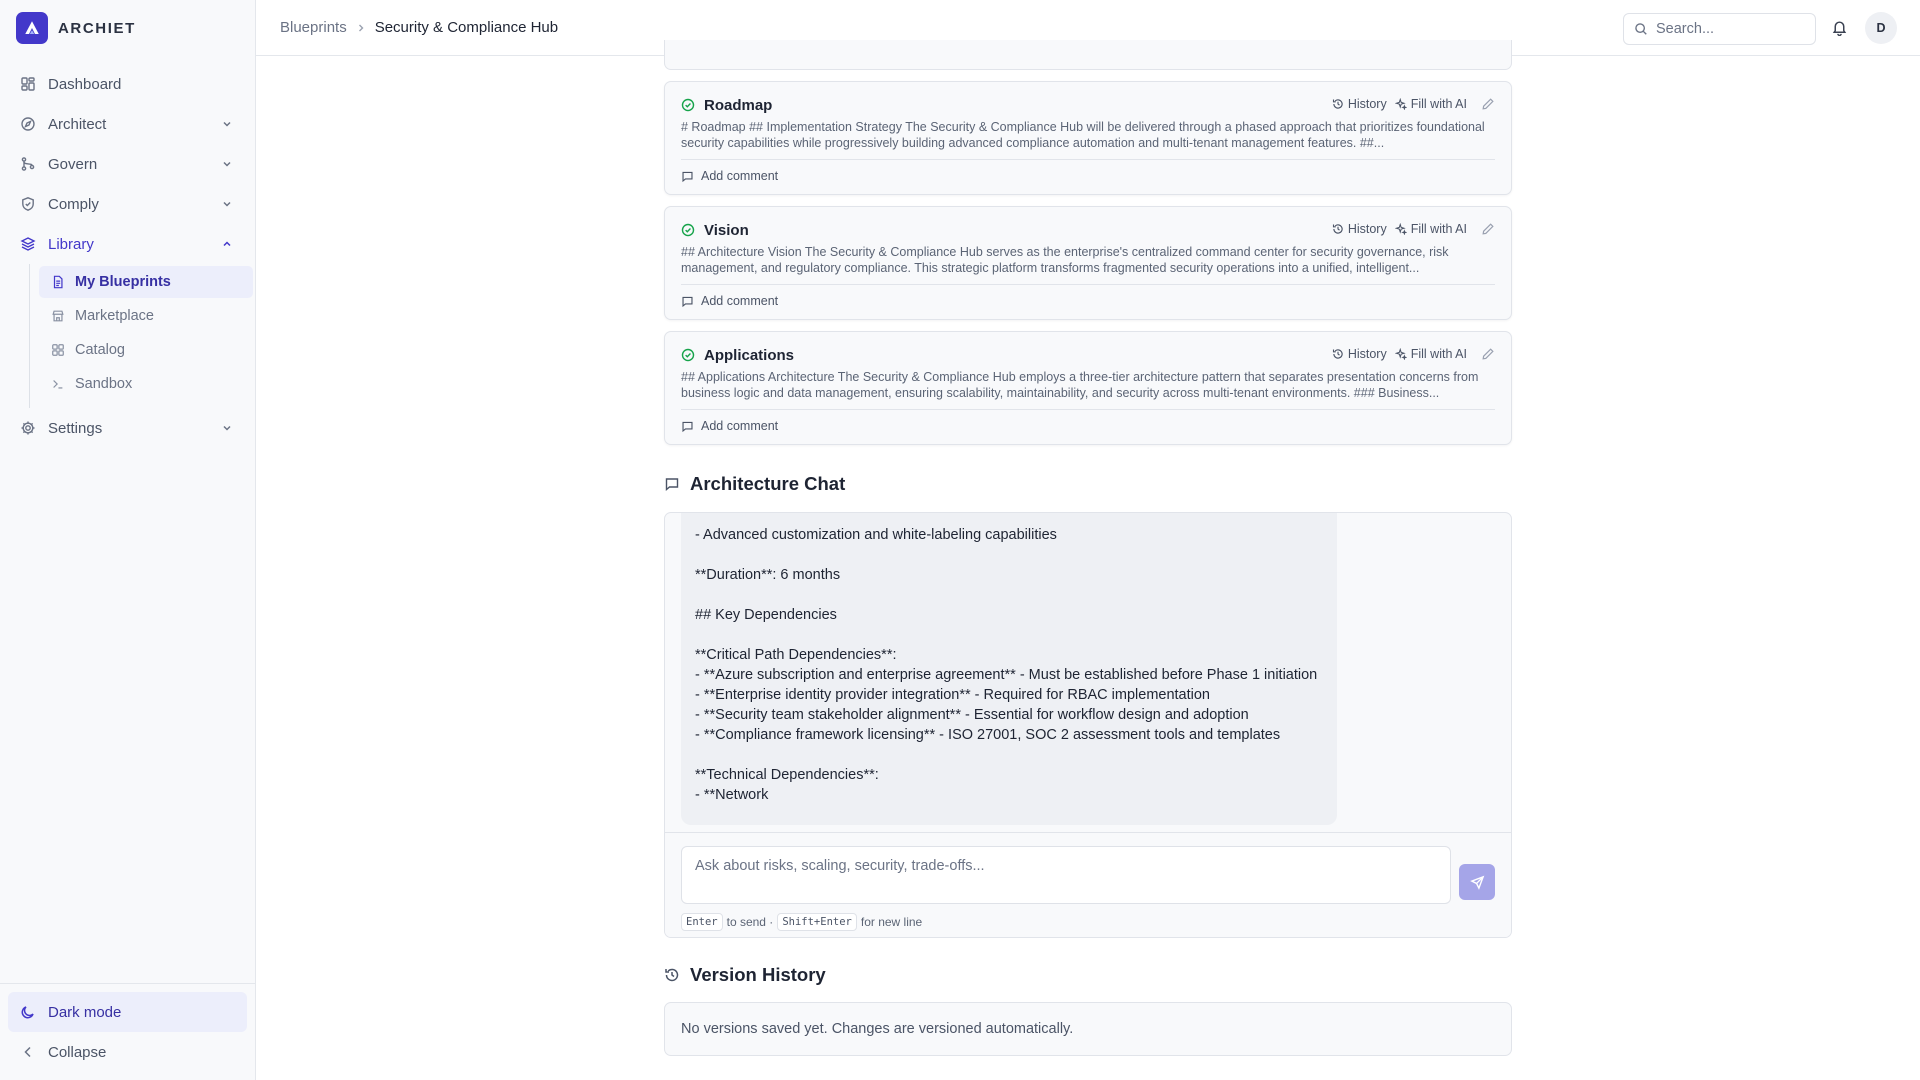 The height and width of the screenshot is (1080, 1920). Describe the element at coordinates (146, 350) in the screenshot. I see `subnav-catalog: Catalog` at that location.